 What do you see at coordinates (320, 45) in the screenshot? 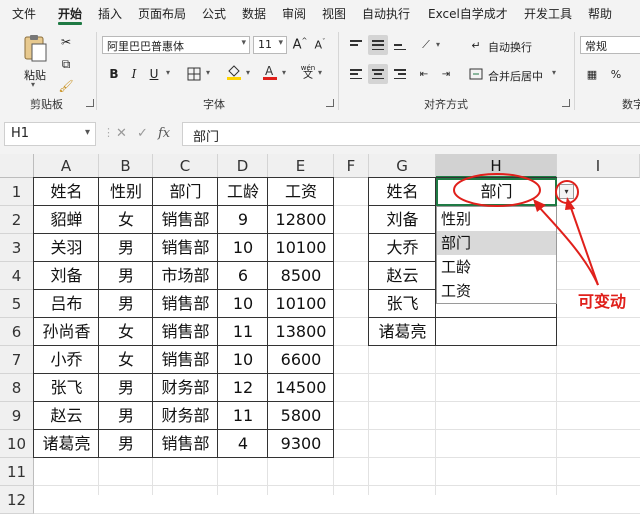
I see `decrease-font-button: Aˇ` at bounding box center [320, 45].